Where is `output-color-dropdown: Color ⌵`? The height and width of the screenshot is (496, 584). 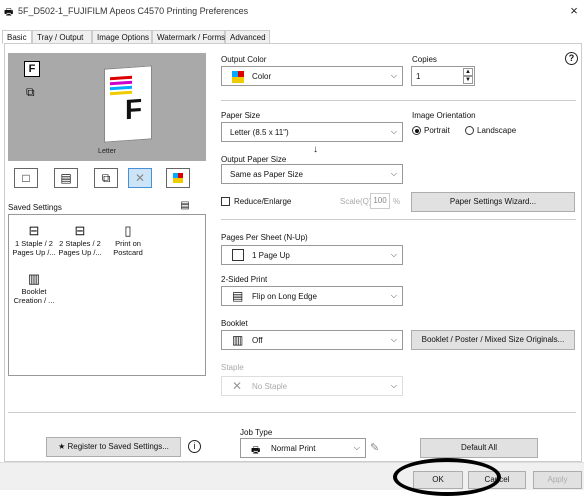
output-color-dropdown: Color ⌵ is located at coordinates (312, 76).